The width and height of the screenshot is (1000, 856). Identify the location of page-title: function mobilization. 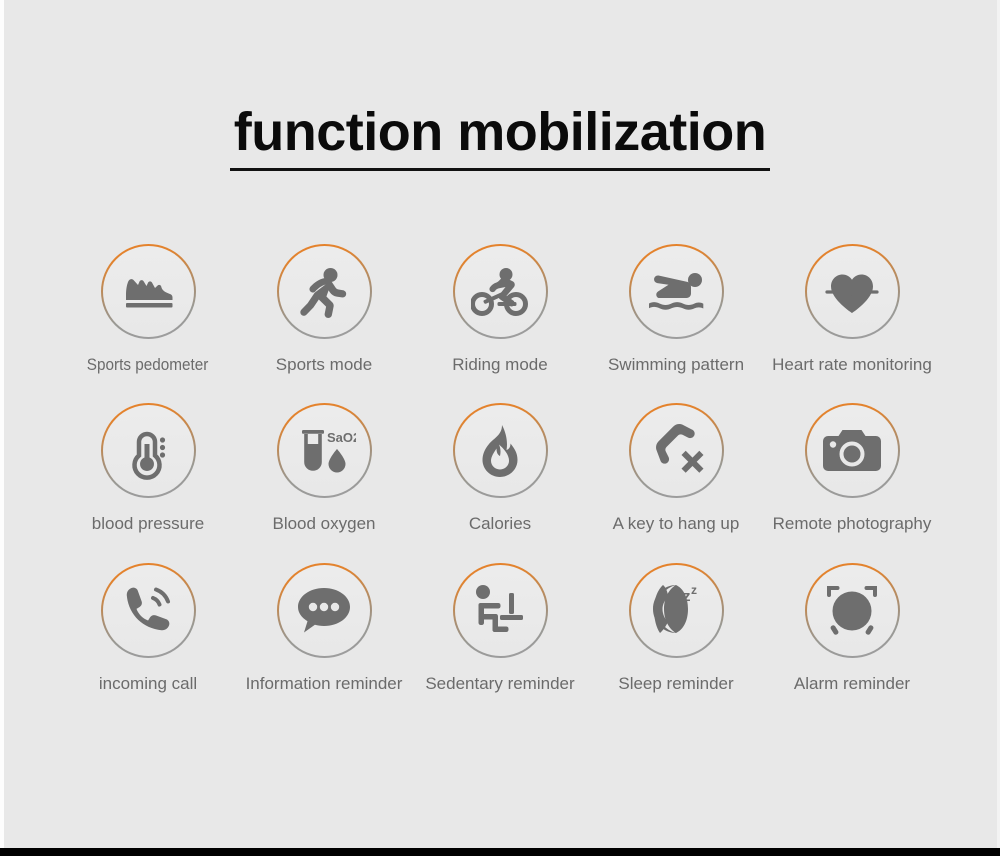
(500, 137).